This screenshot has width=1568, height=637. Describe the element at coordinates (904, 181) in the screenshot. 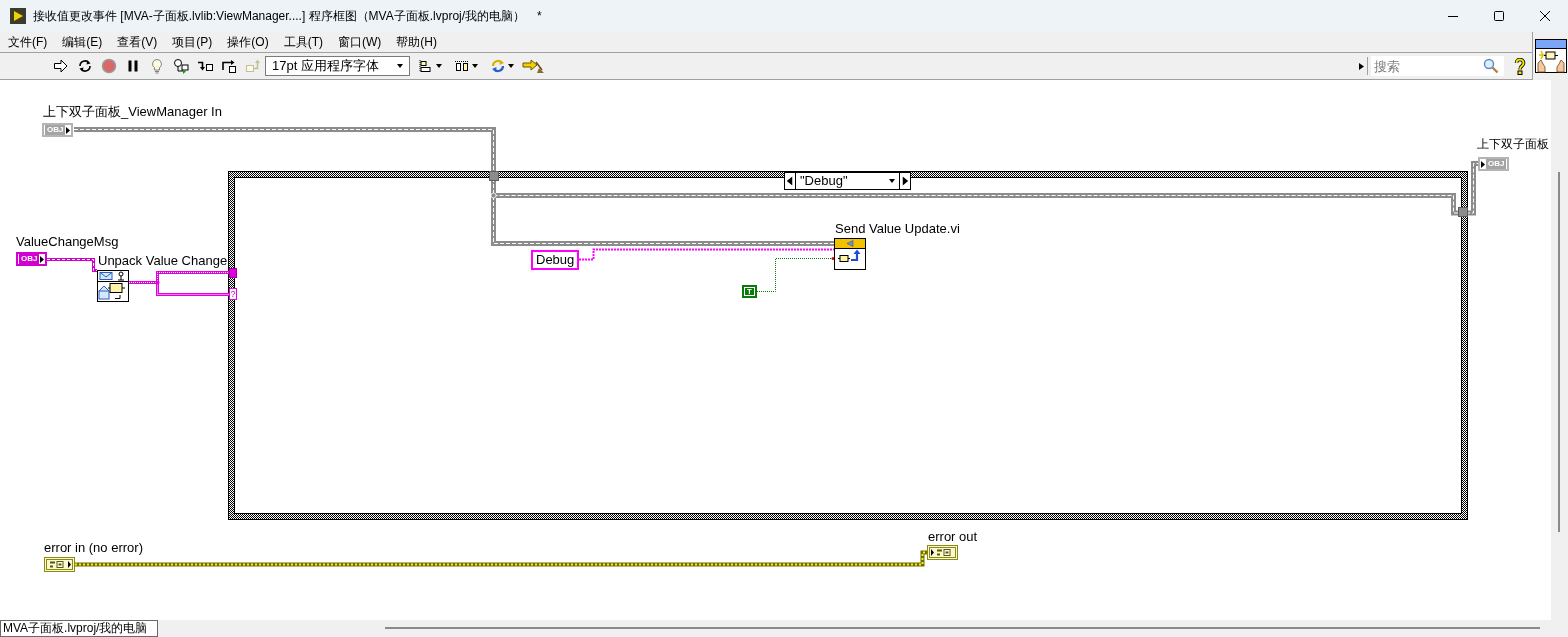

I see `increment-arrow-icon` at that location.